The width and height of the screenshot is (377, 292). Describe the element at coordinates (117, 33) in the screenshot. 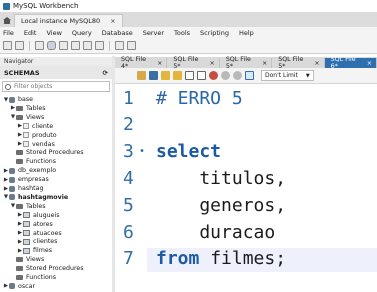

I see `menu-item-database: Database` at that location.